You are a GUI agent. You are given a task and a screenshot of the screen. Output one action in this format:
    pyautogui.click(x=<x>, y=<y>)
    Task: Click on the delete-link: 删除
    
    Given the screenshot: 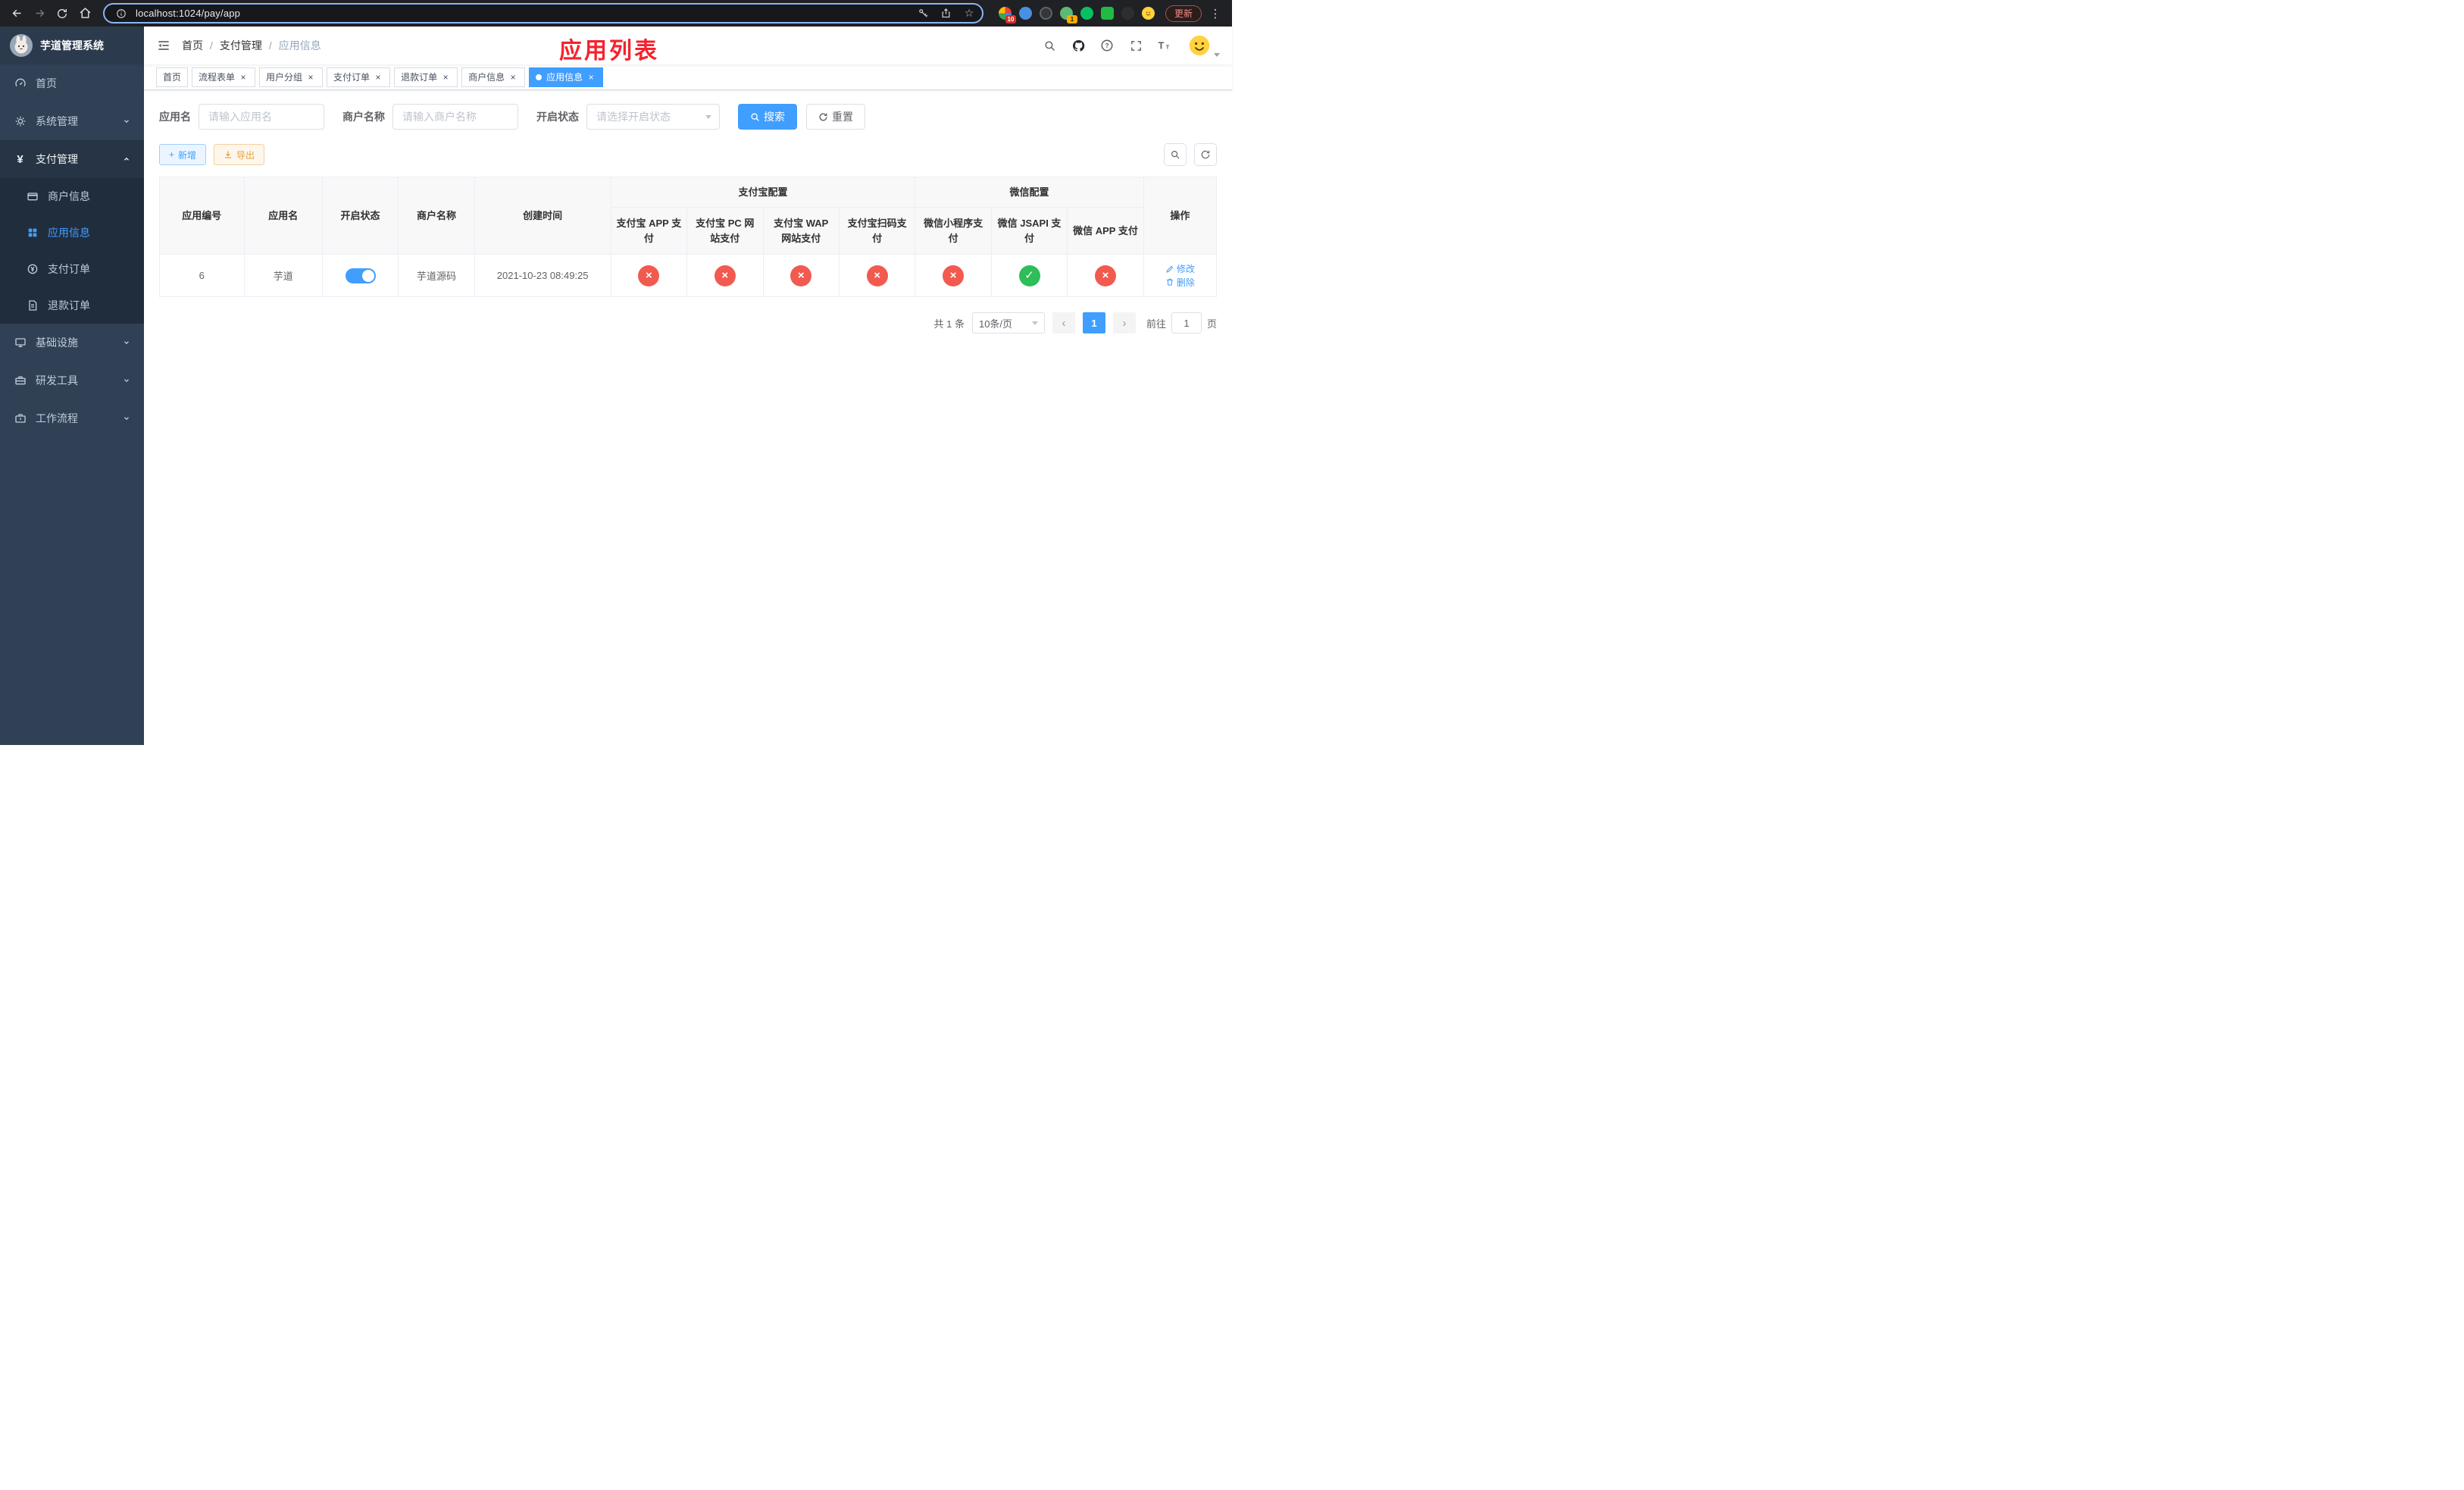 What is the action you would take?
    pyautogui.click(x=1180, y=283)
    